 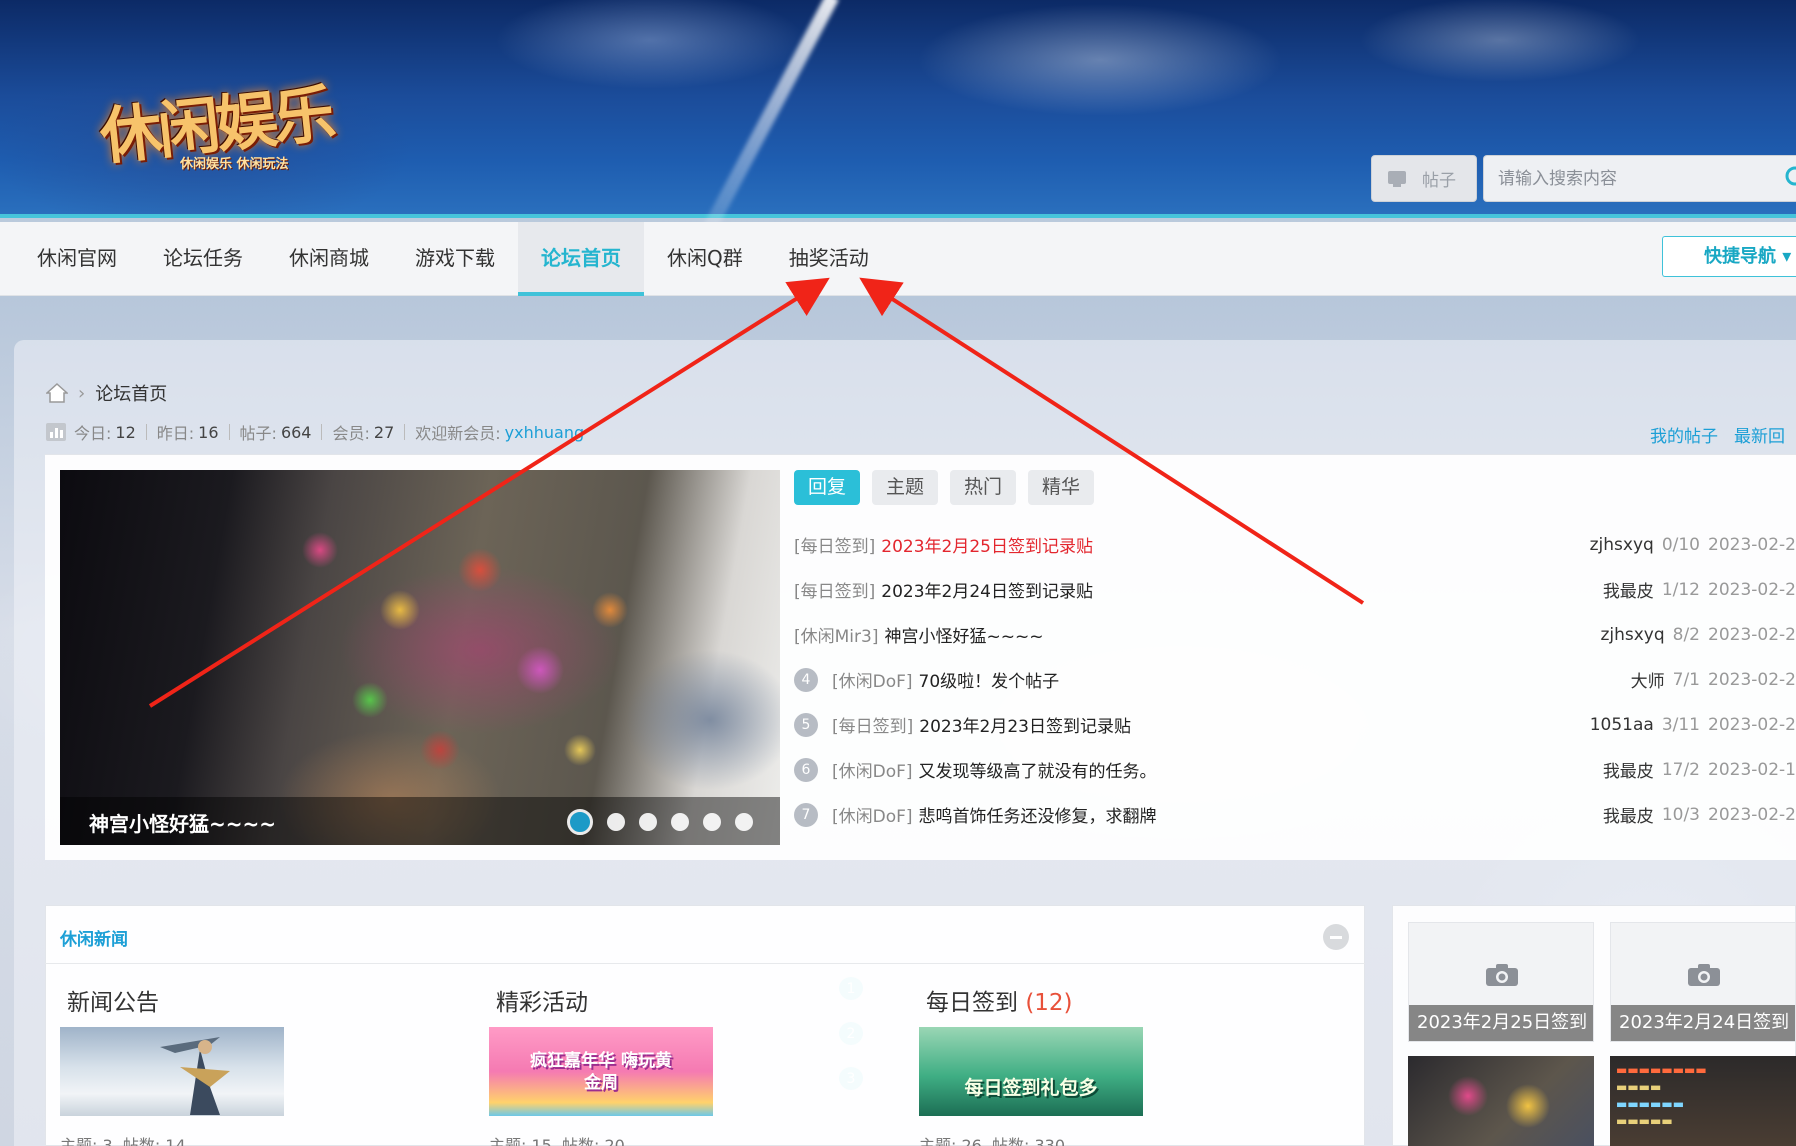 What do you see at coordinates (77, 259) in the screenshot?
I see `nav-item-official-site: 休闲官网` at bounding box center [77, 259].